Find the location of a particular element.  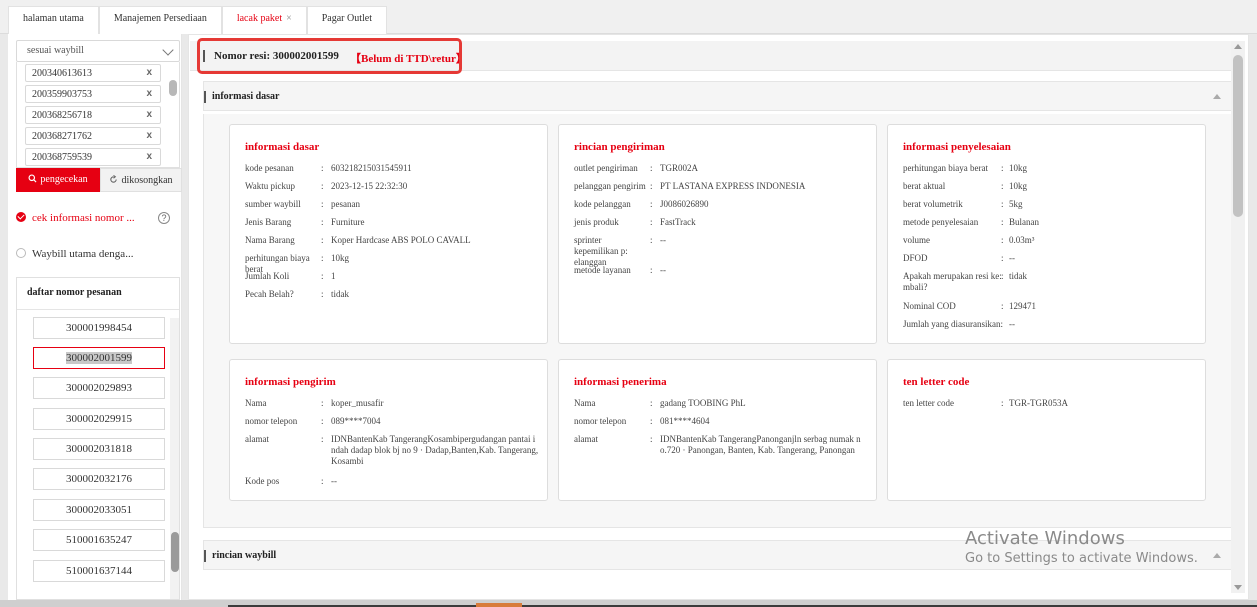

check-circle-icon is located at coordinates (21, 217).